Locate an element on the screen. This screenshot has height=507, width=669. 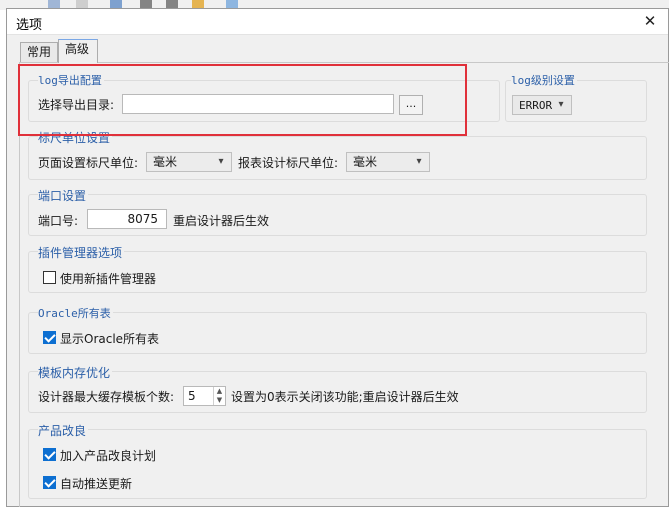
report-ruler-select: 毫米 ▾ is located at coordinates (388, 162).